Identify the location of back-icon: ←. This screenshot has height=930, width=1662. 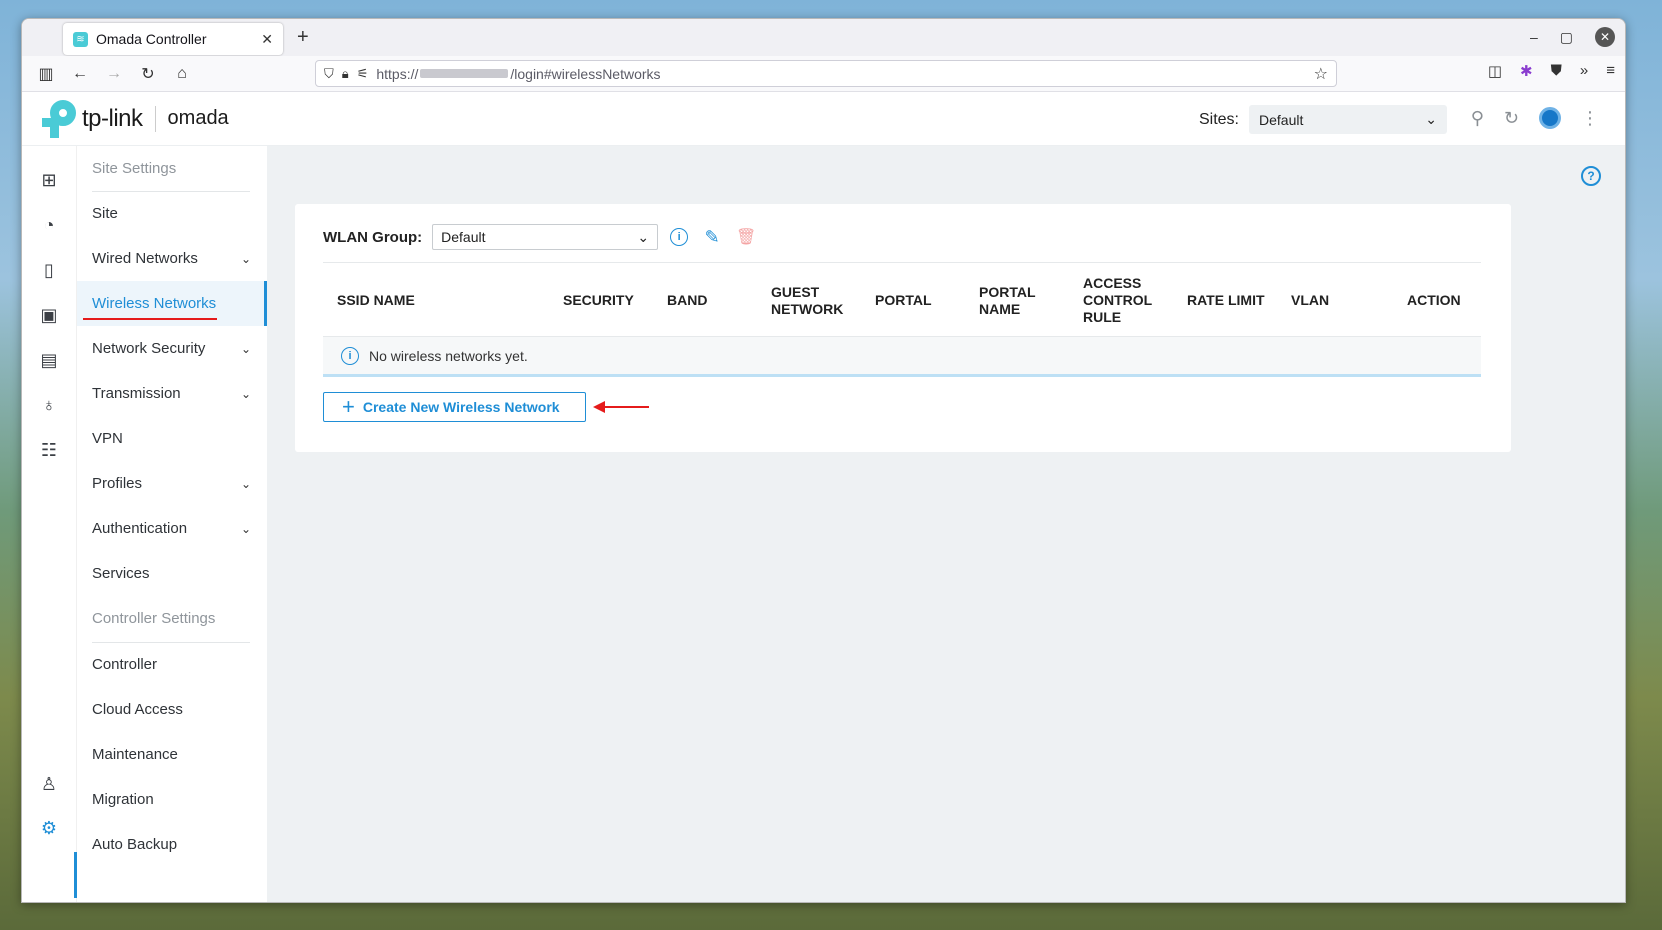
(80, 74).